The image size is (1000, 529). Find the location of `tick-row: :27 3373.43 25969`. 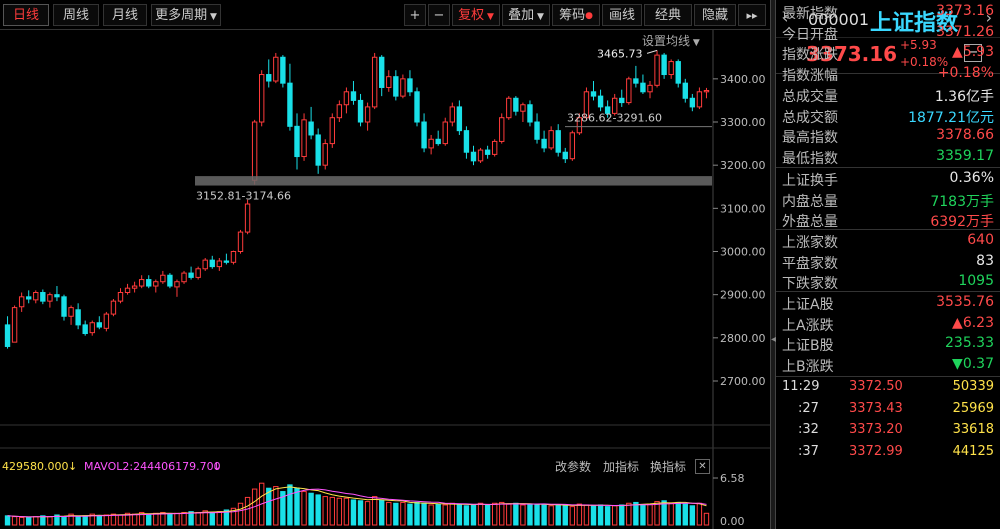

tick-row: :27 3373.43 25969 is located at coordinates (888, 411).